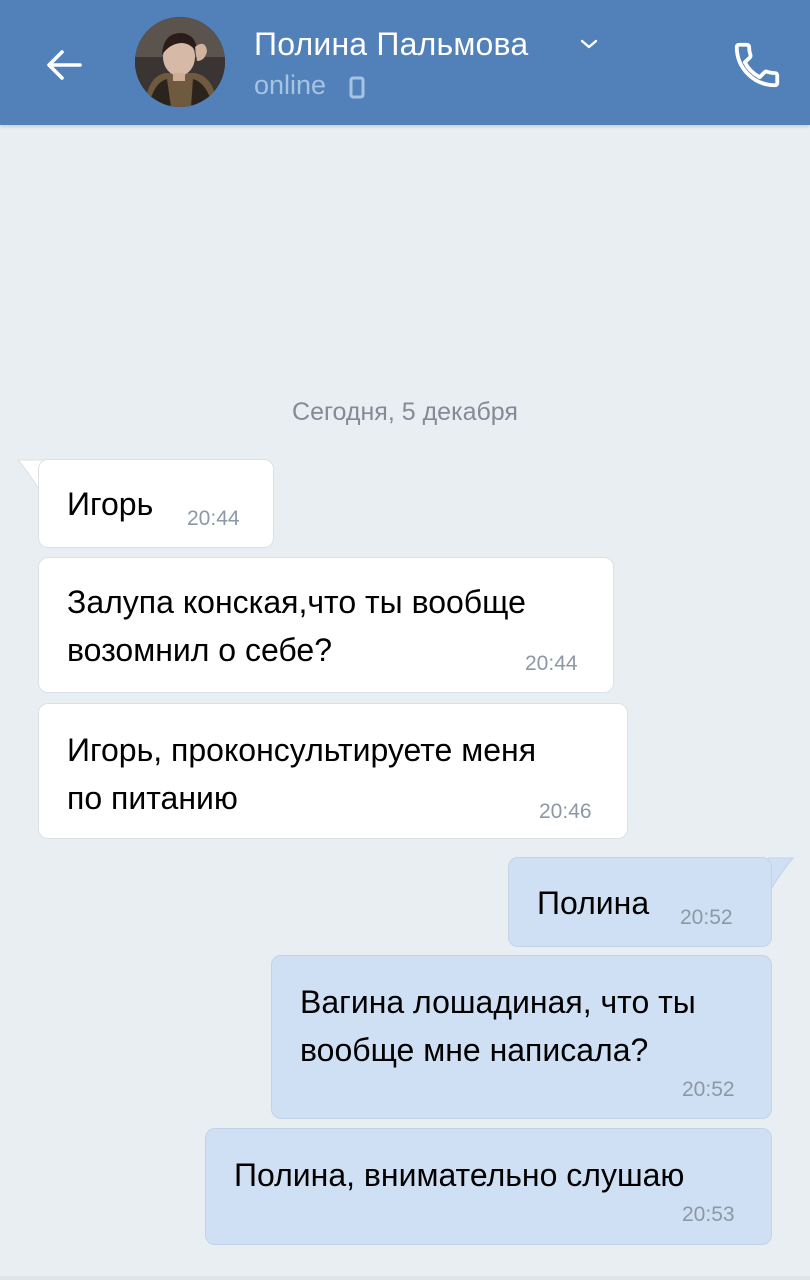 The height and width of the screenshot is (1280, 810). I want to click on message-text: Залупа конская,что ты вообще, so click(296, 602).